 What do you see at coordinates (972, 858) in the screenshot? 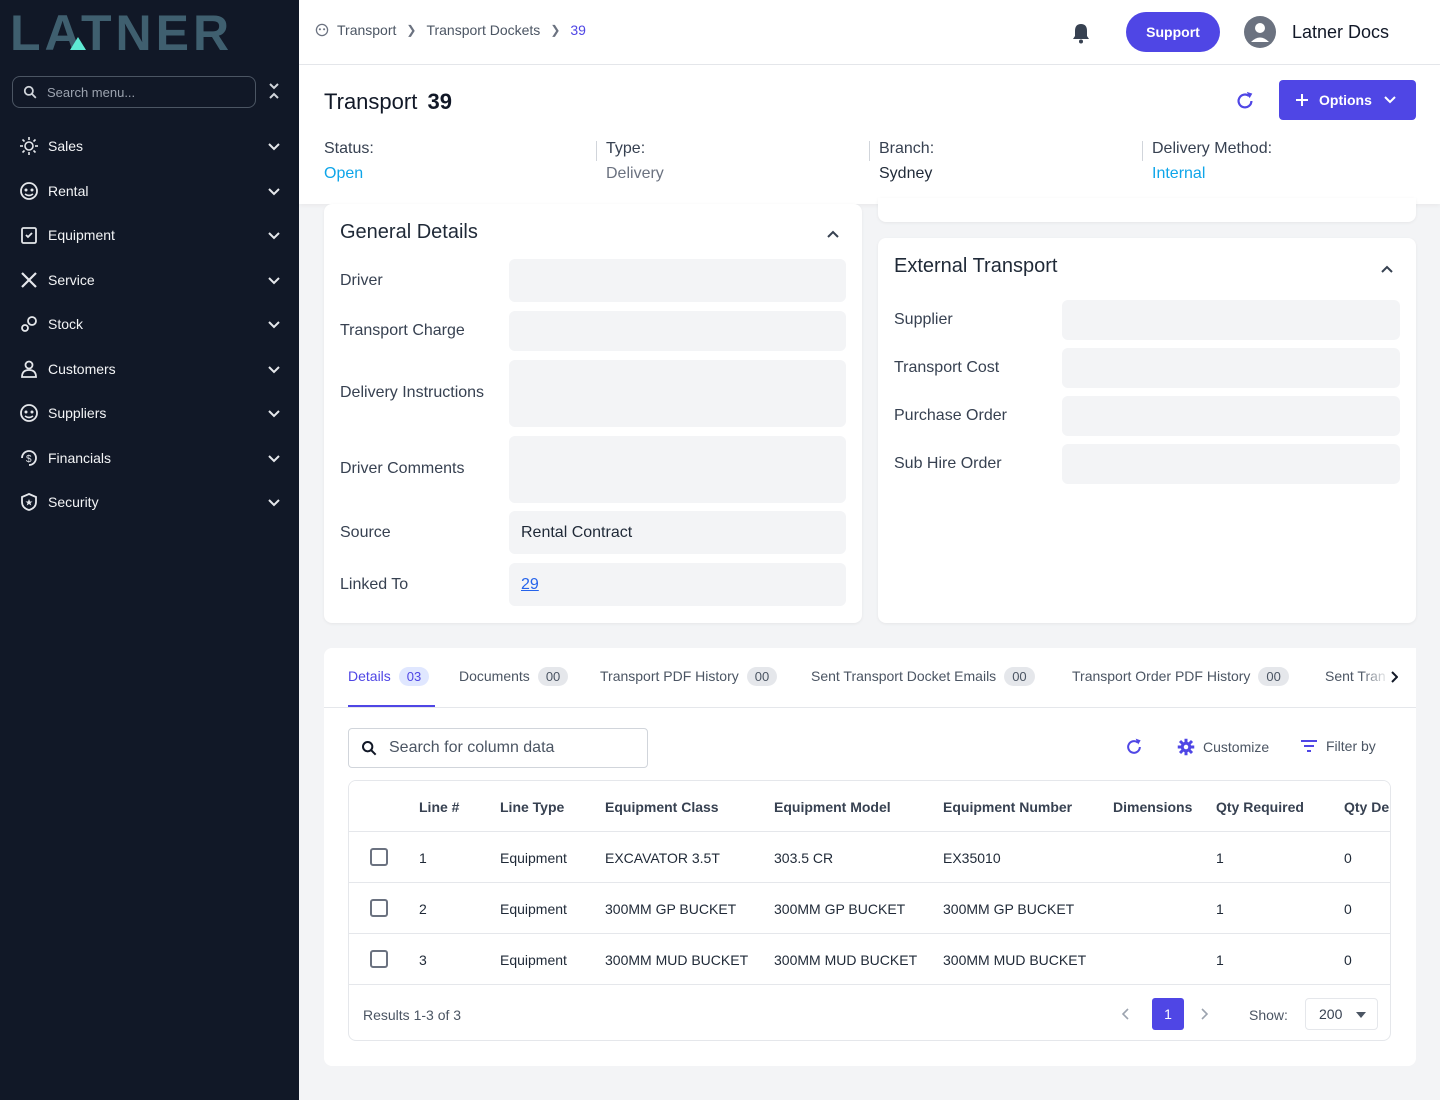
I see `cell-equipment-number: EX35010` at bounding box center [972, 858].